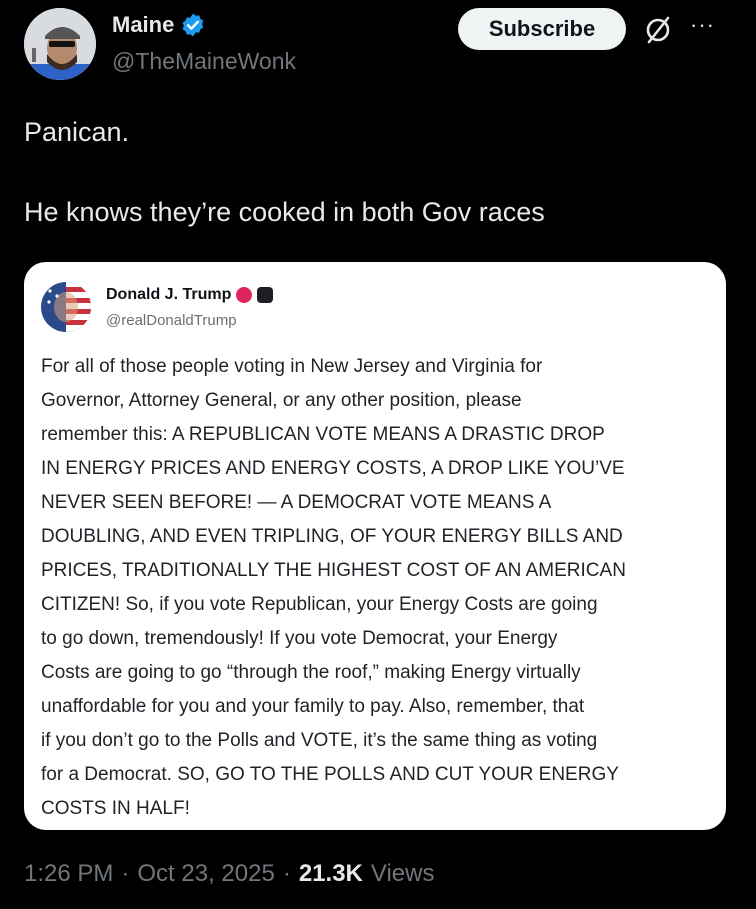  What do you see at coordinates (168, 295) in the screenshot?
I see `quoted-author-name: Donald J. Trump` at bounding box center [168, 295].